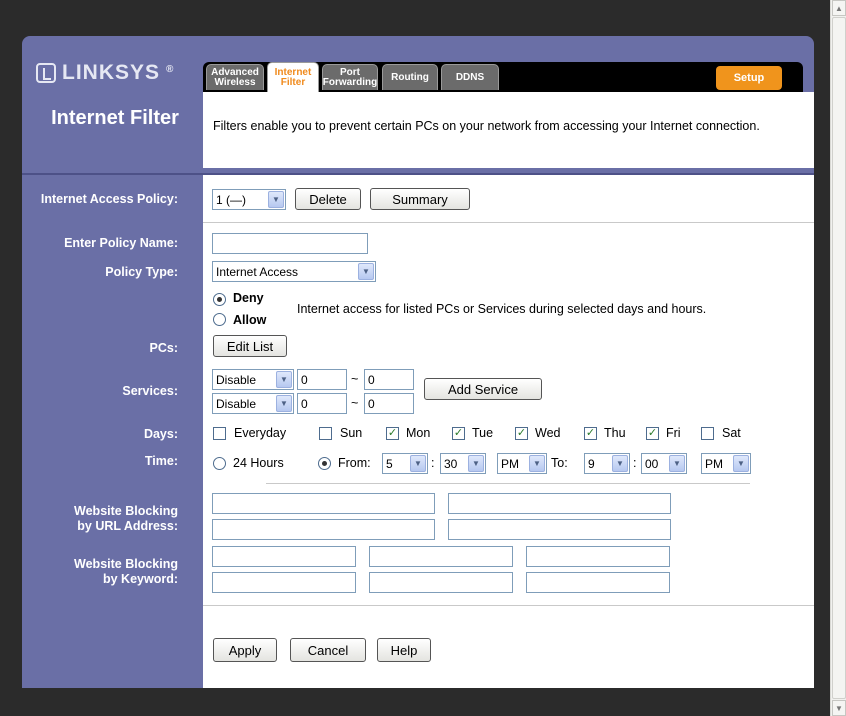  Describe the element at coordinates (111, 72) in the screenshot. I see `logo-text: LINKSYS` at that location.